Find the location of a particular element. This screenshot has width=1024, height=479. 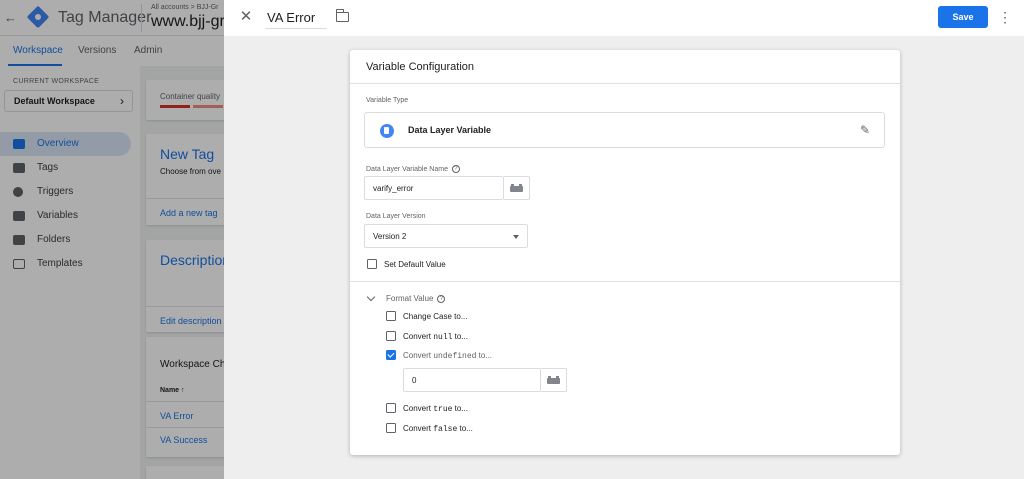

set-default-label: Set Default Value is located at coordinates (415, 264).